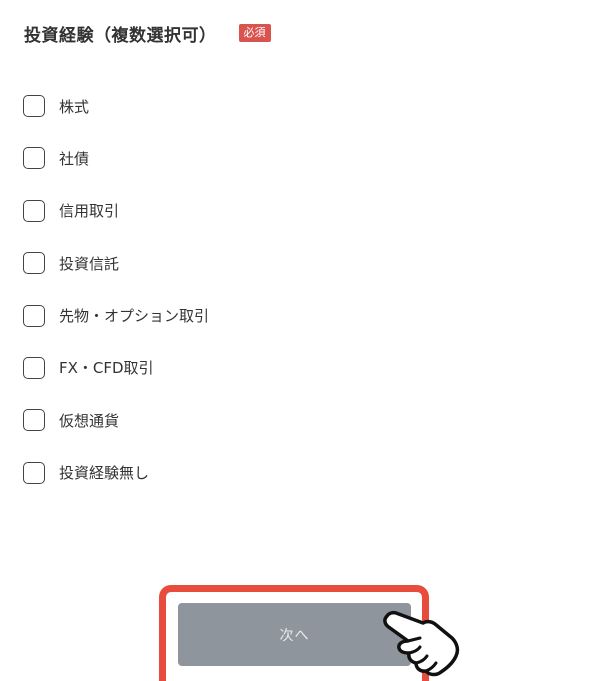  What do you see at coordinates (223, 316) in the screenshot?
I see `option-futures-options: 先物・オプション取引` at bounding box center [223, 316].